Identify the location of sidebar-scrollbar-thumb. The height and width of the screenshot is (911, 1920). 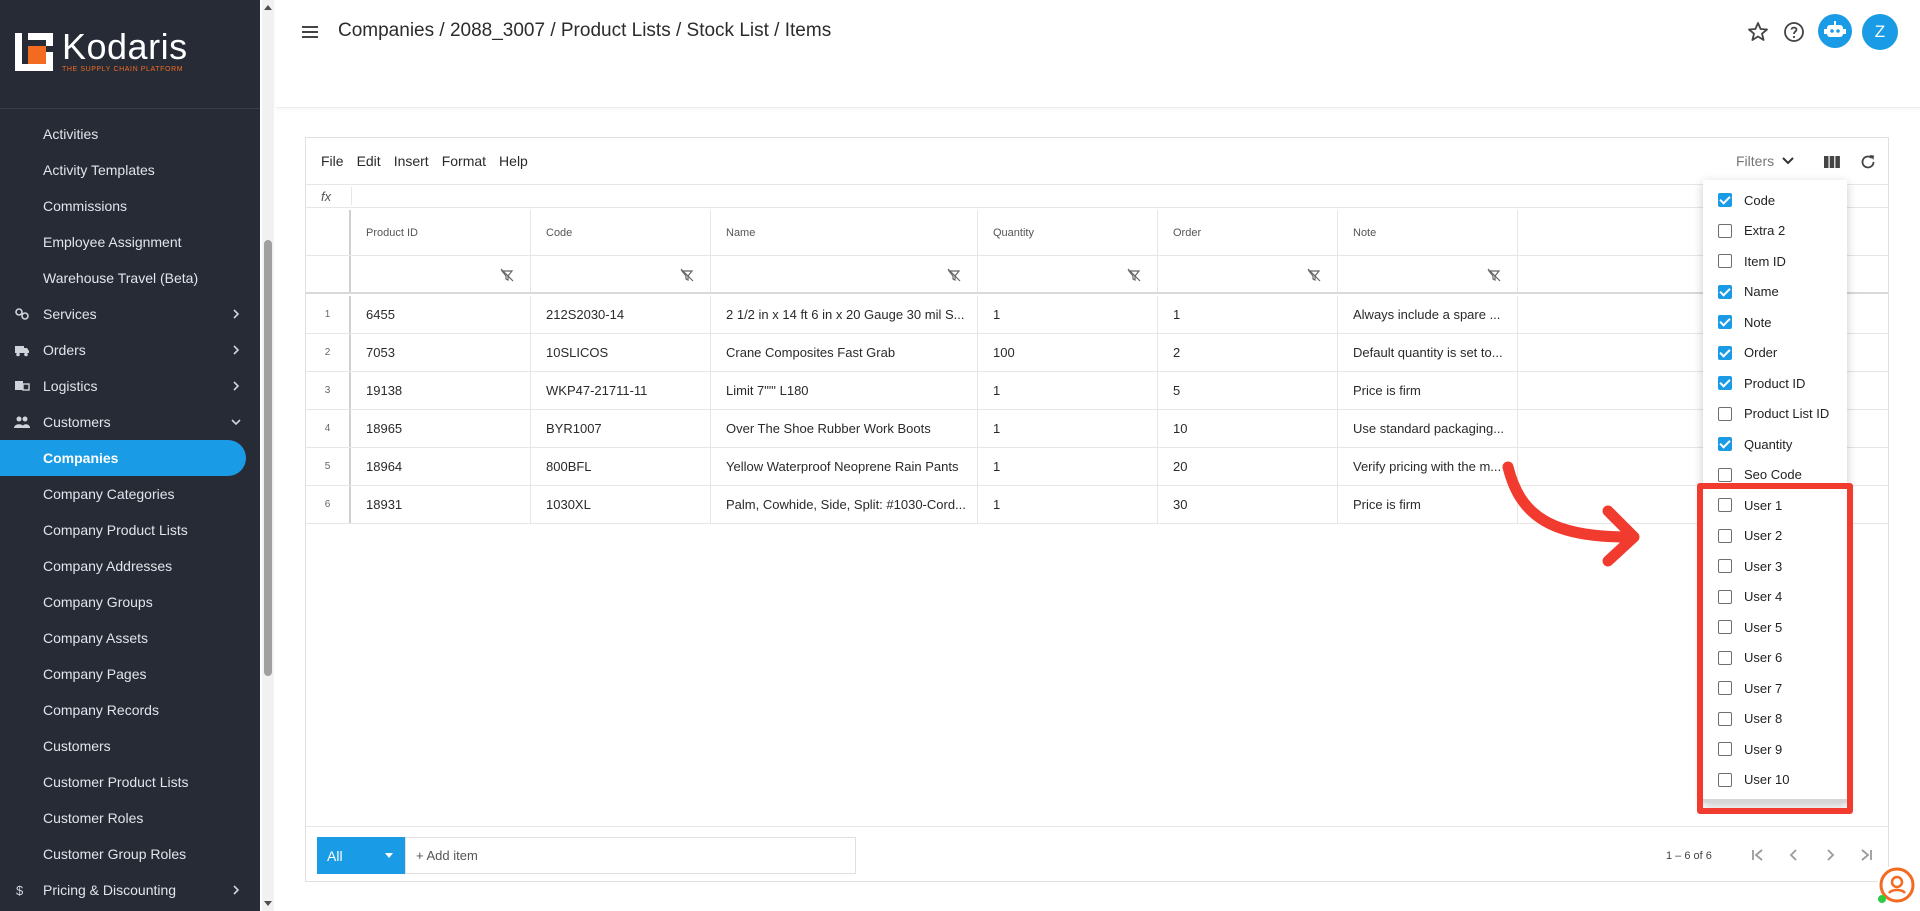
(268, 458).